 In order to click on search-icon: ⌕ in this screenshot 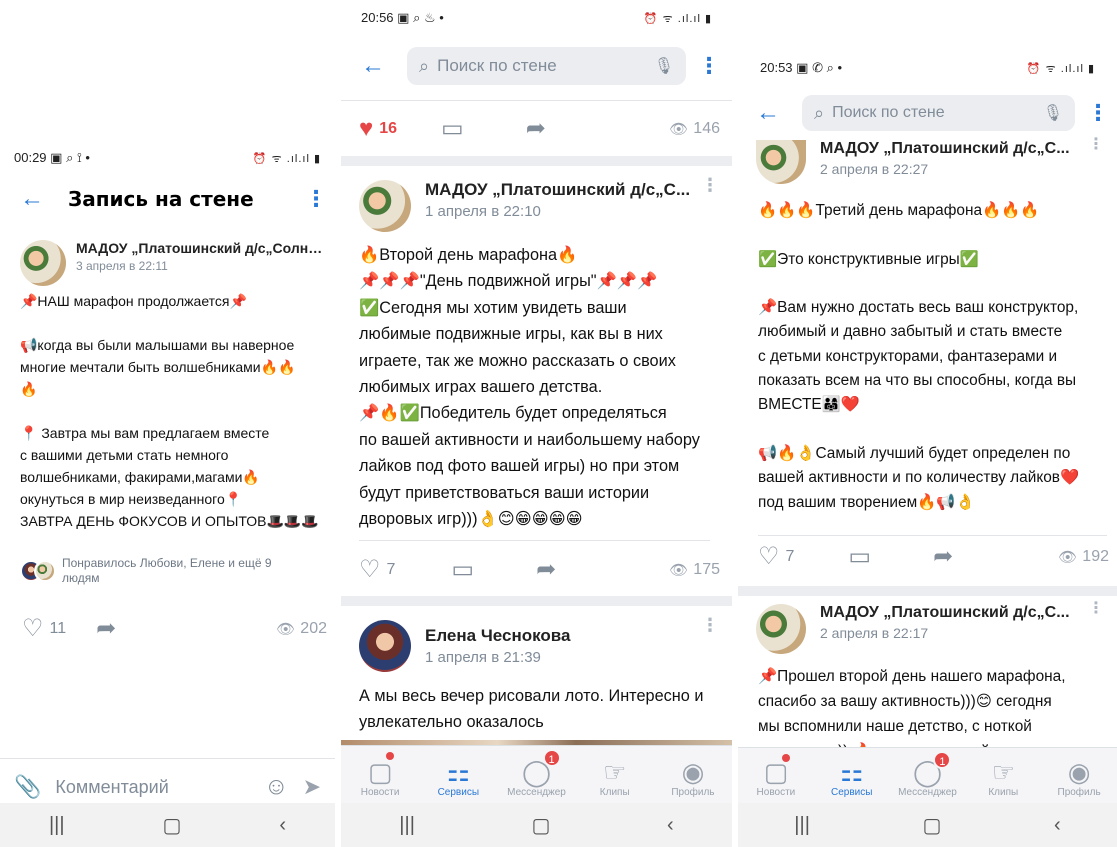, I will do `click(424, 65)`.